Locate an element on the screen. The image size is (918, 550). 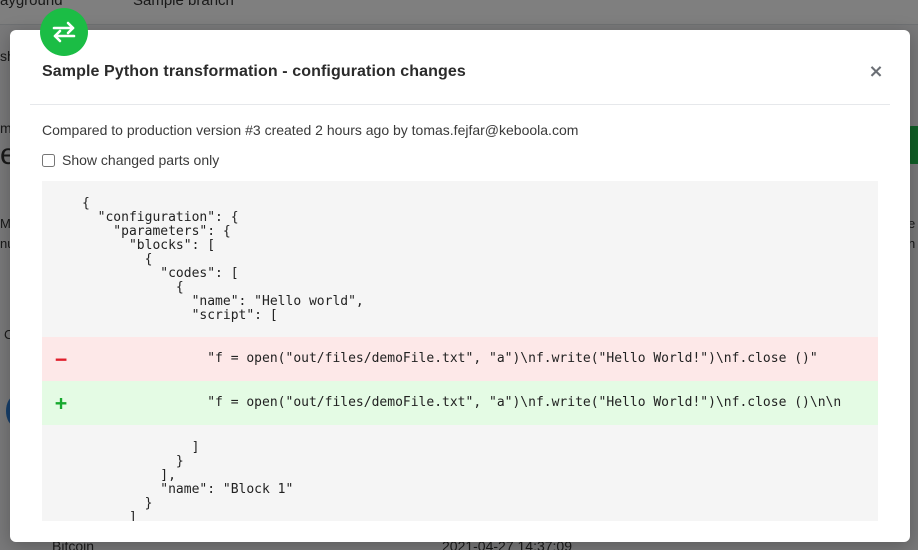
close-icon: × is located at coordinates (876, 71).